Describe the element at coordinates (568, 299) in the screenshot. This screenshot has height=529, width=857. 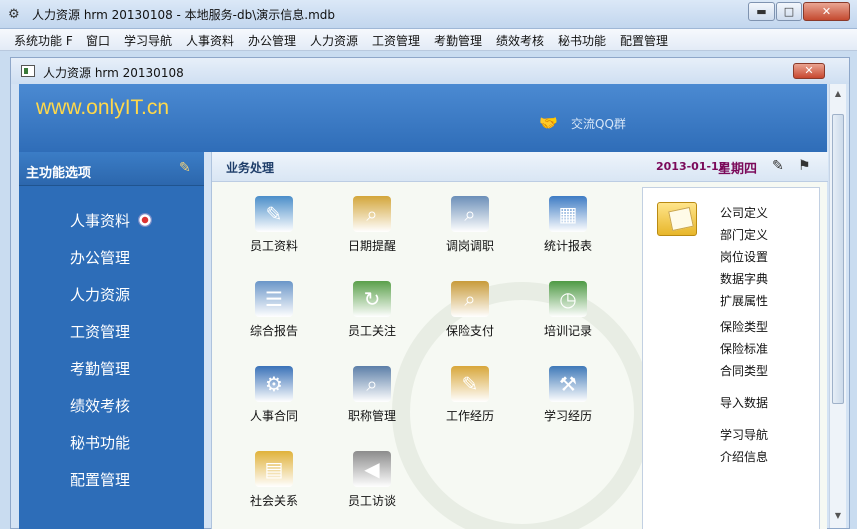
I see `clock-icon: ◷` at that location.